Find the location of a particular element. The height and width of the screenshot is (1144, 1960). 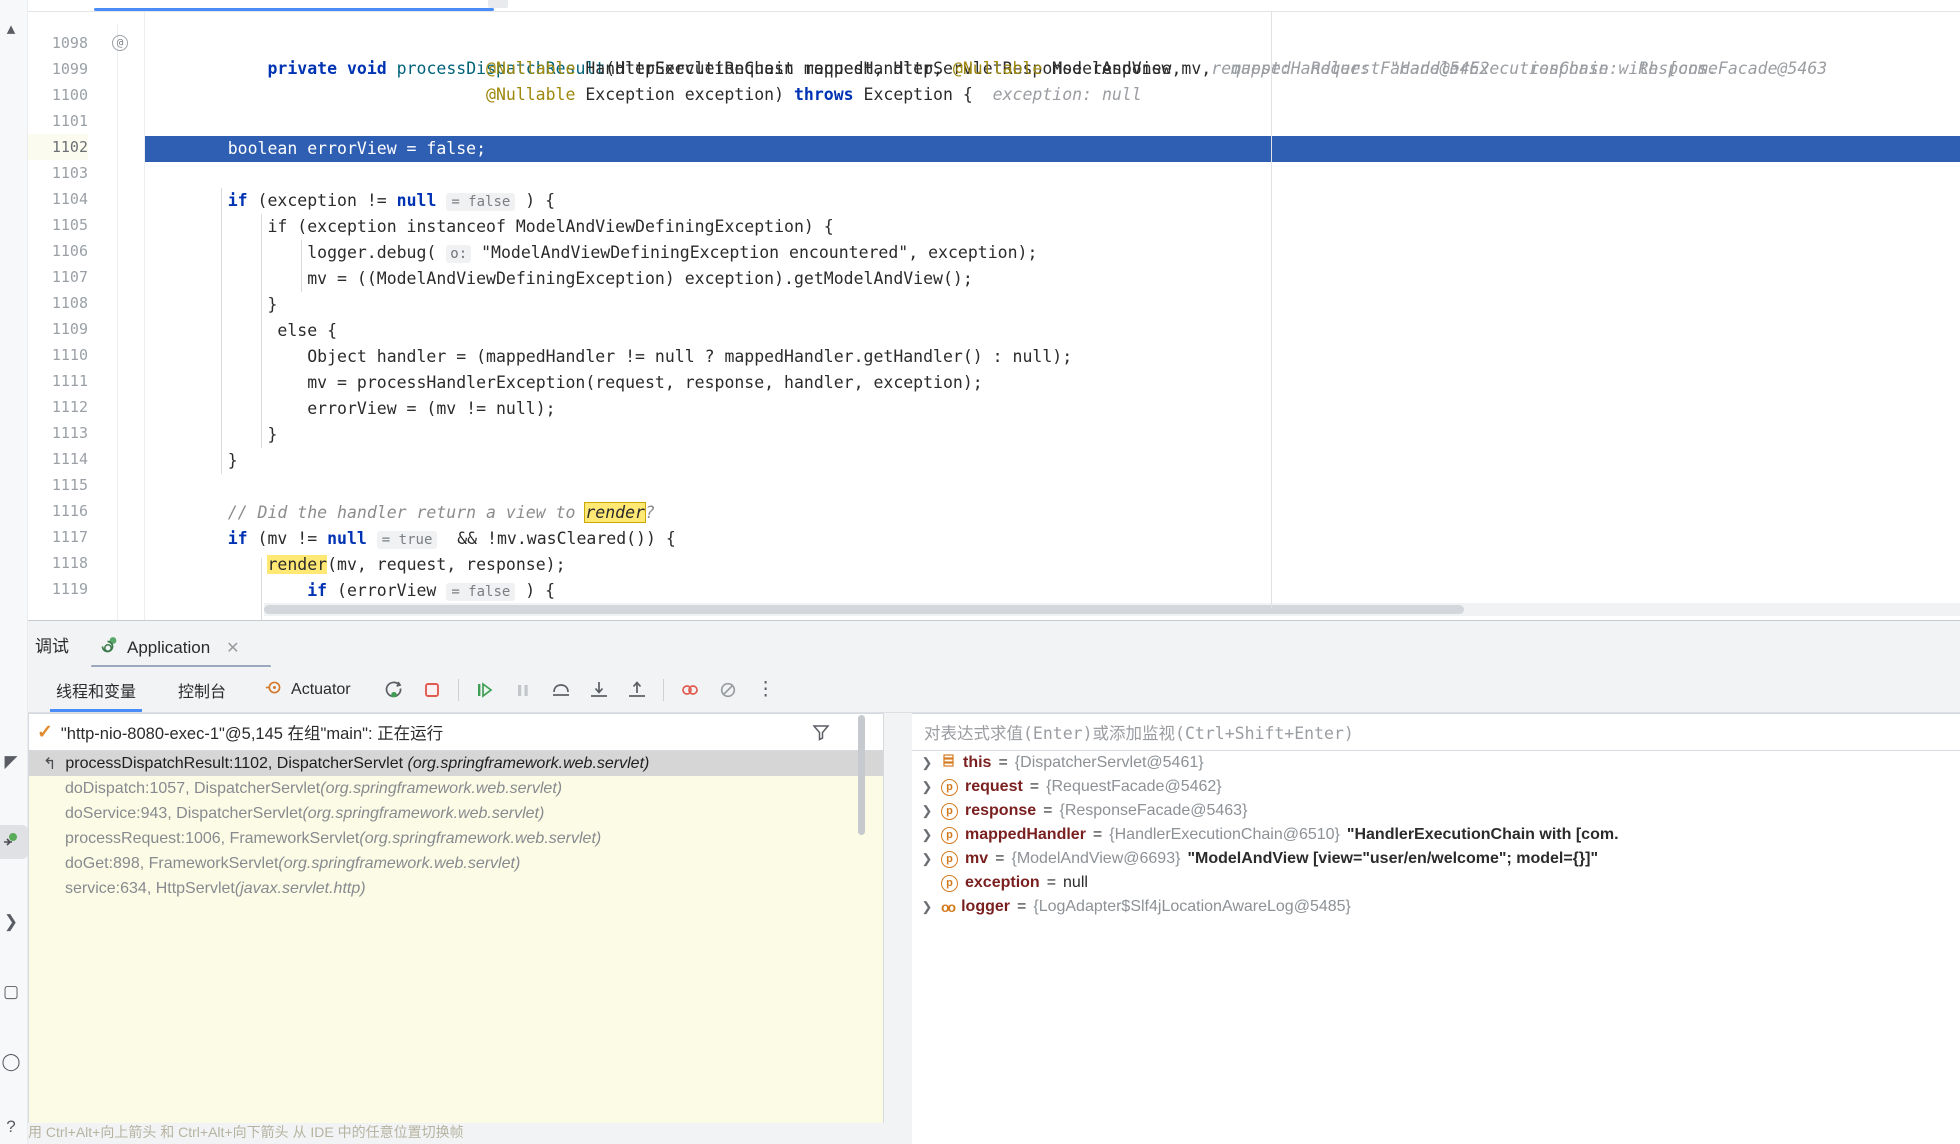

pause-program-icon is located at coordinates (523, 690).